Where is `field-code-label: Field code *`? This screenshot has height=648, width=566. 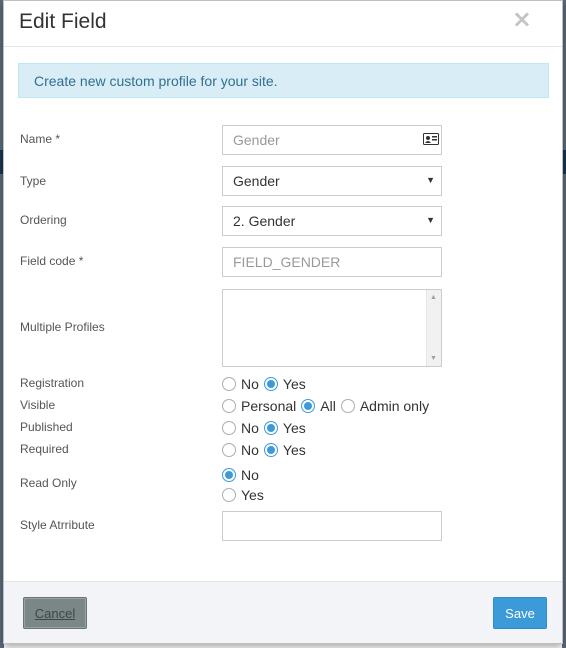 field-code-label: Field code * is located at coordinates (52, 261).